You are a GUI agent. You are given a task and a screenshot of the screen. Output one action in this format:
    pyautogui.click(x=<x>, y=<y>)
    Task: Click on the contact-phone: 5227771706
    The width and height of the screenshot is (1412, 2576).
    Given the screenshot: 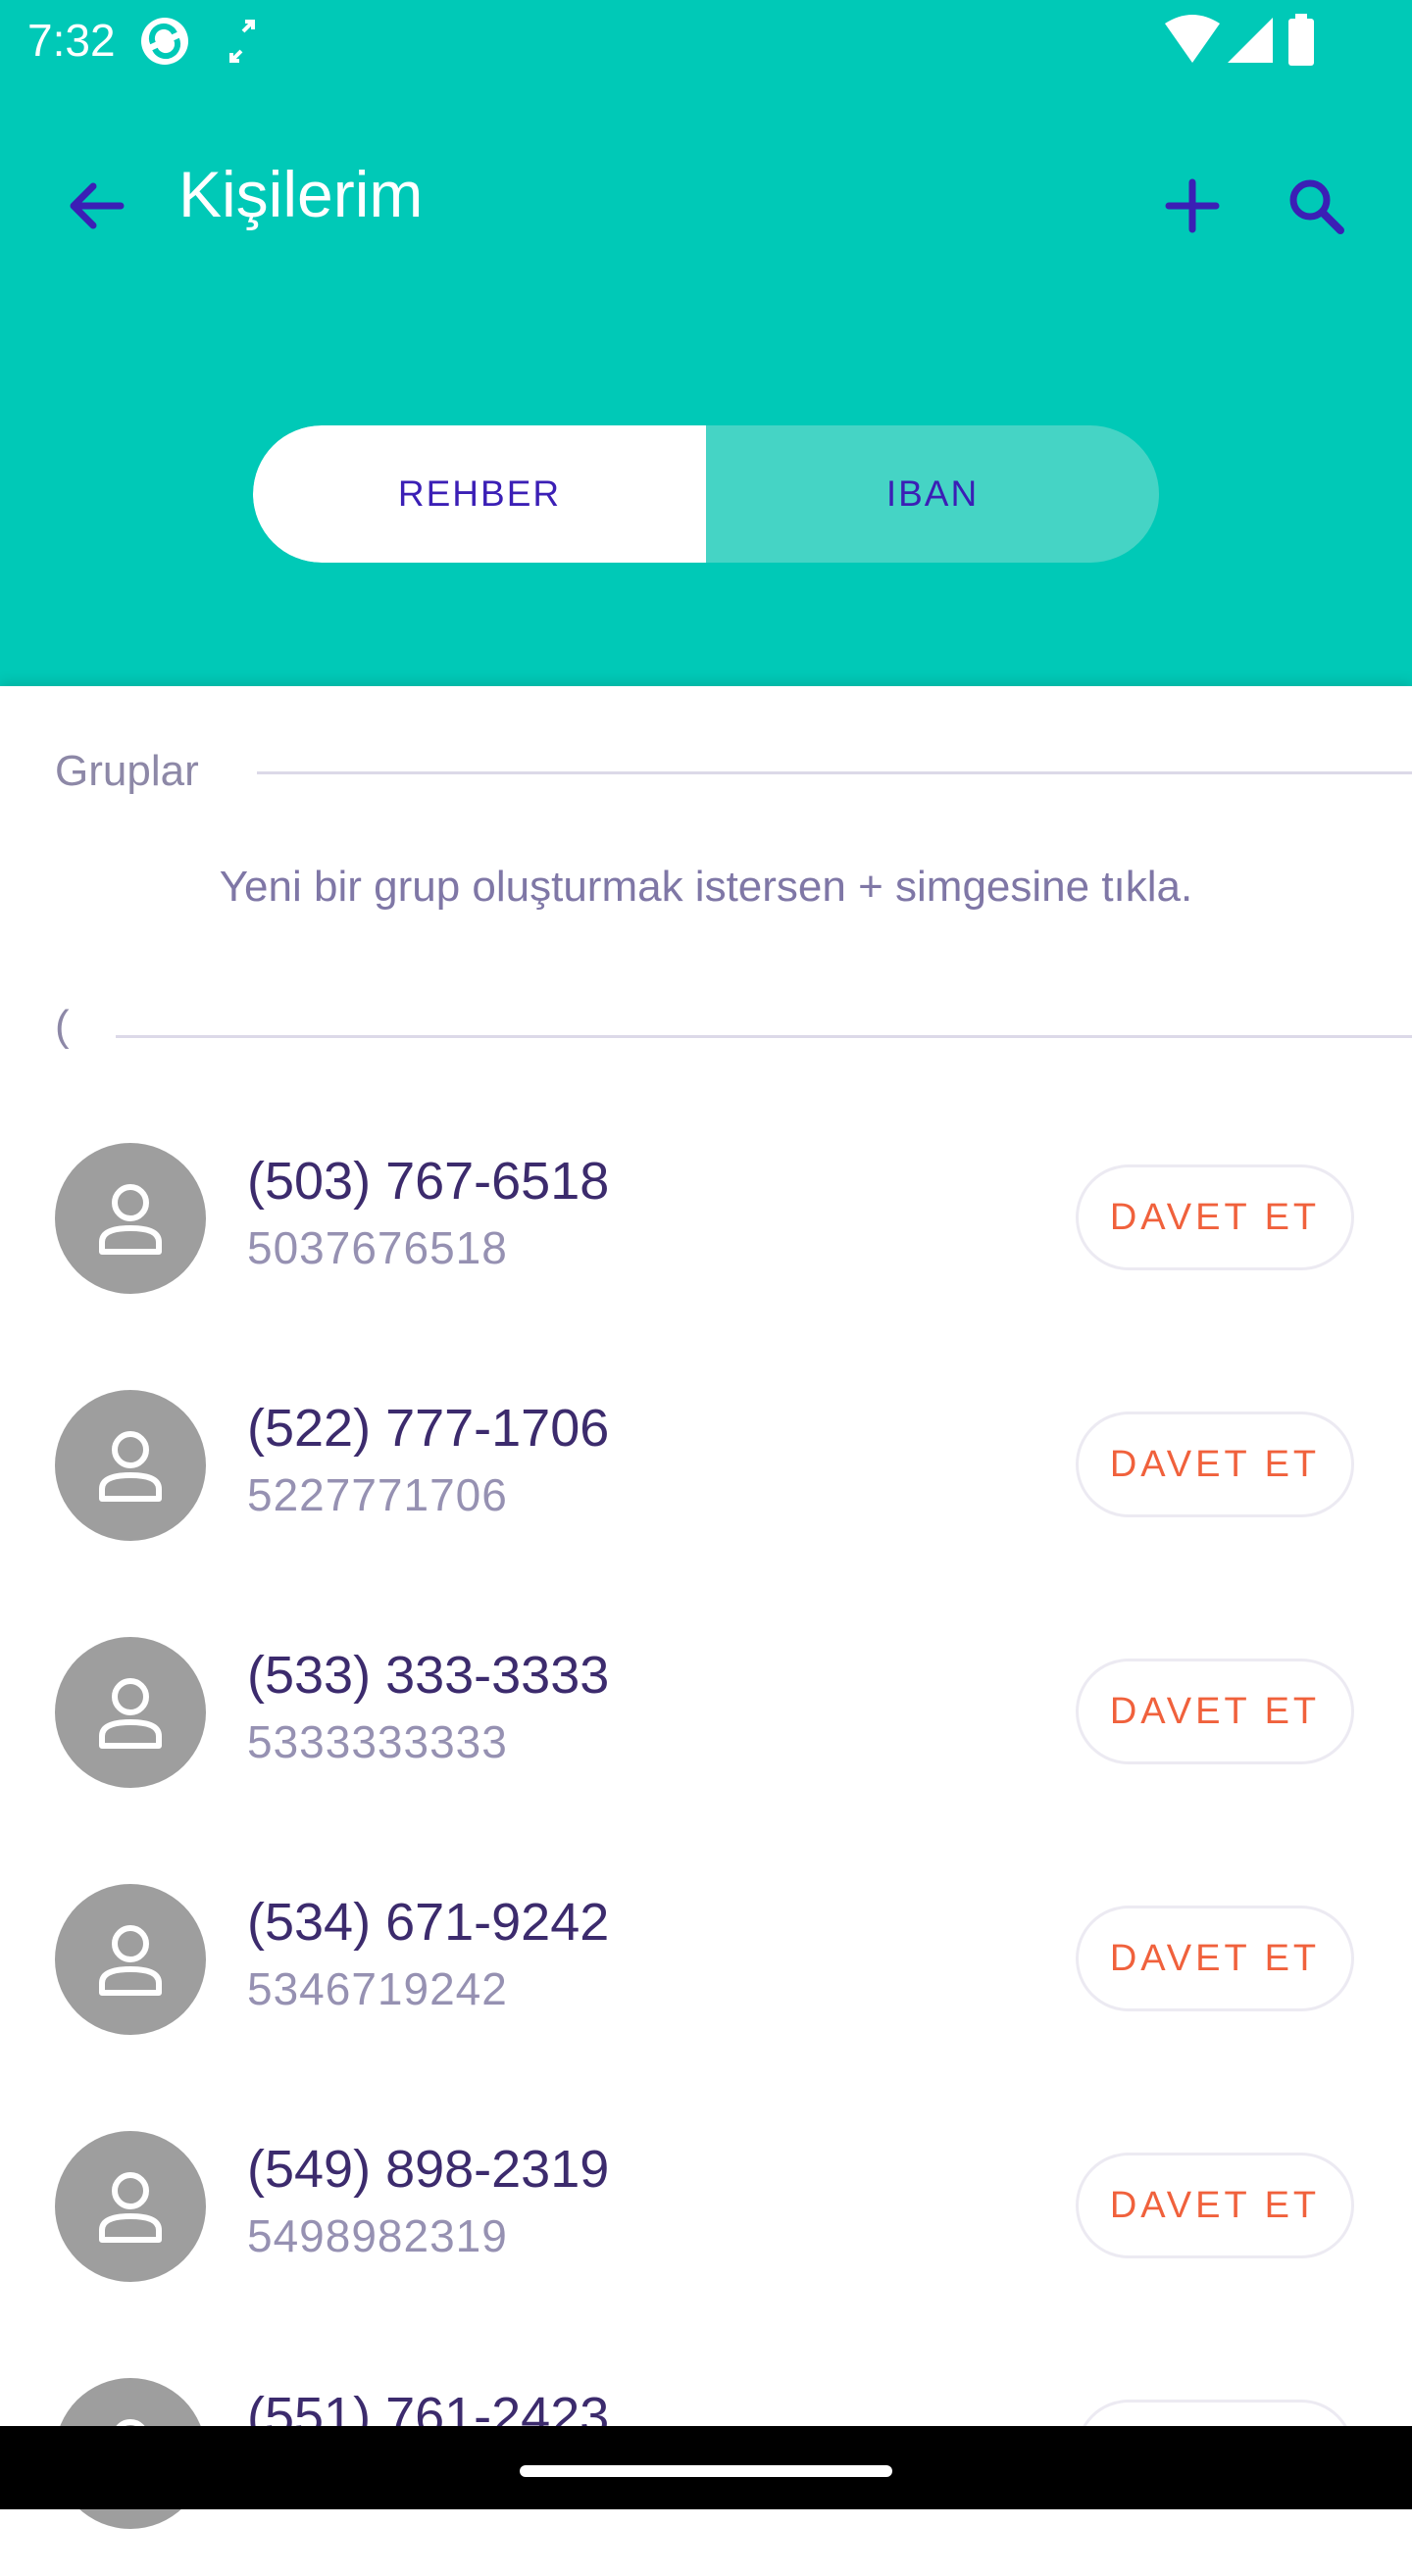 What is the action you would take?
    pyautogui.click(x=377, y=1494)
    